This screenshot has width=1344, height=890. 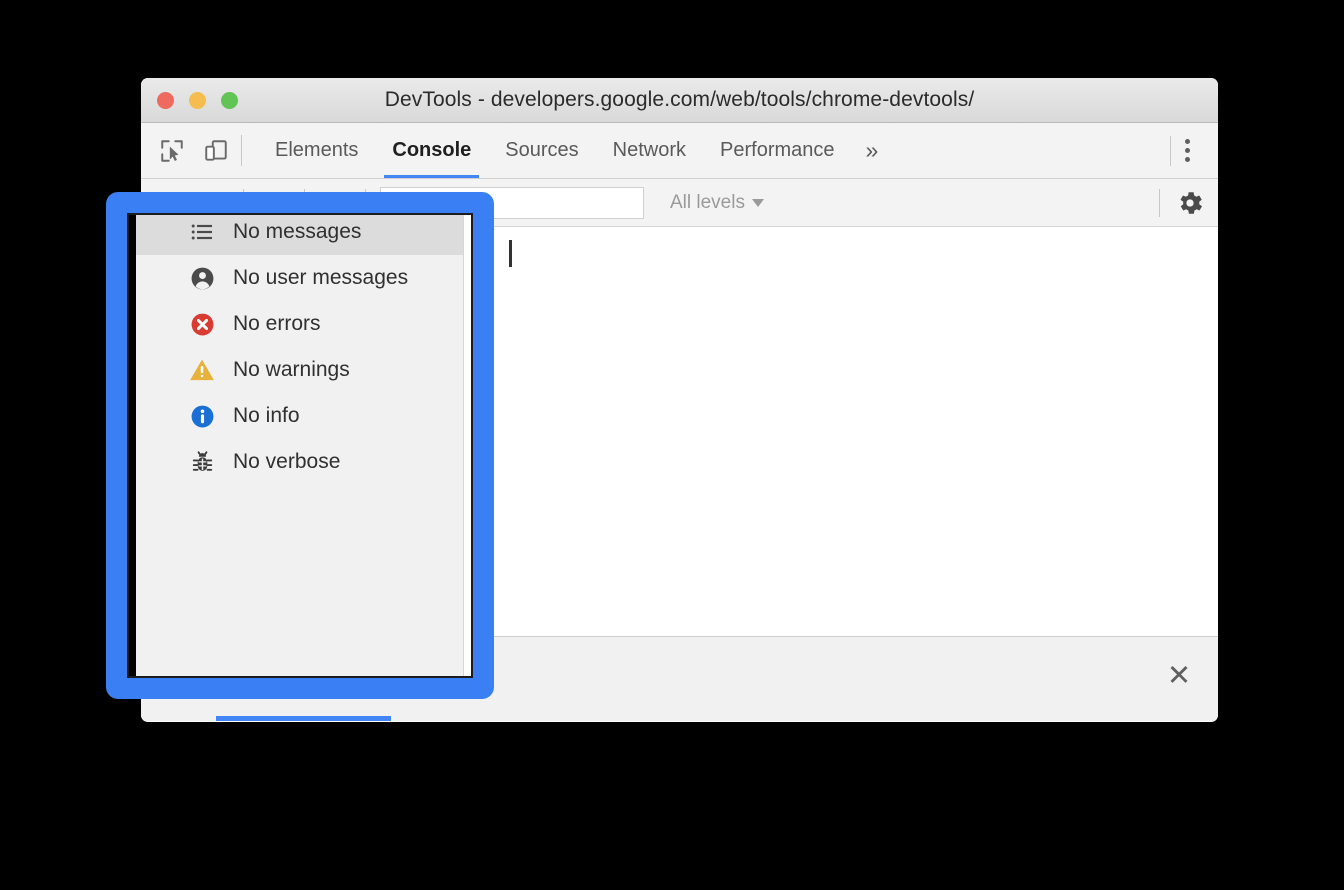 I want to click on tab-console: Console, so click(x=431, y=150).